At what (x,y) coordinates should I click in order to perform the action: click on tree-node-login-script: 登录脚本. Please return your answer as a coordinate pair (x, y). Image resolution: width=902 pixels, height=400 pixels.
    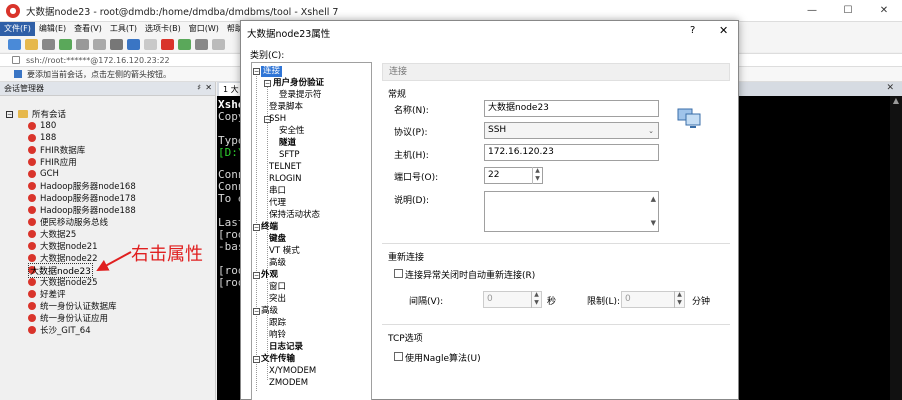
    Looking at the image, I should click on (286, 107).